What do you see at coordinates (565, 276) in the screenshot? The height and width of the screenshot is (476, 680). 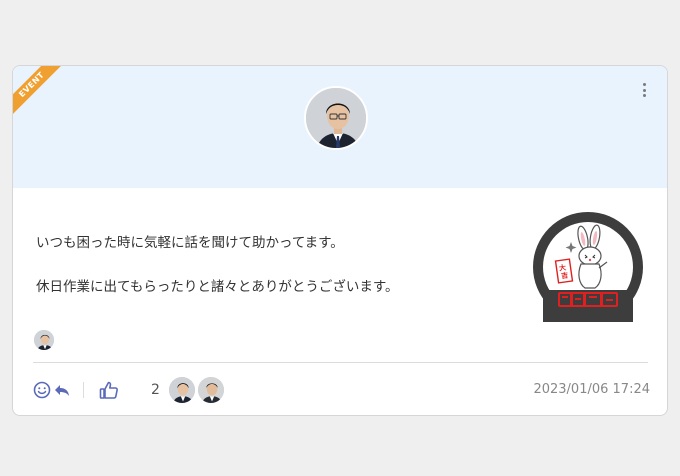 I see `svg-text: 吉` at bounding box center [565, 276].